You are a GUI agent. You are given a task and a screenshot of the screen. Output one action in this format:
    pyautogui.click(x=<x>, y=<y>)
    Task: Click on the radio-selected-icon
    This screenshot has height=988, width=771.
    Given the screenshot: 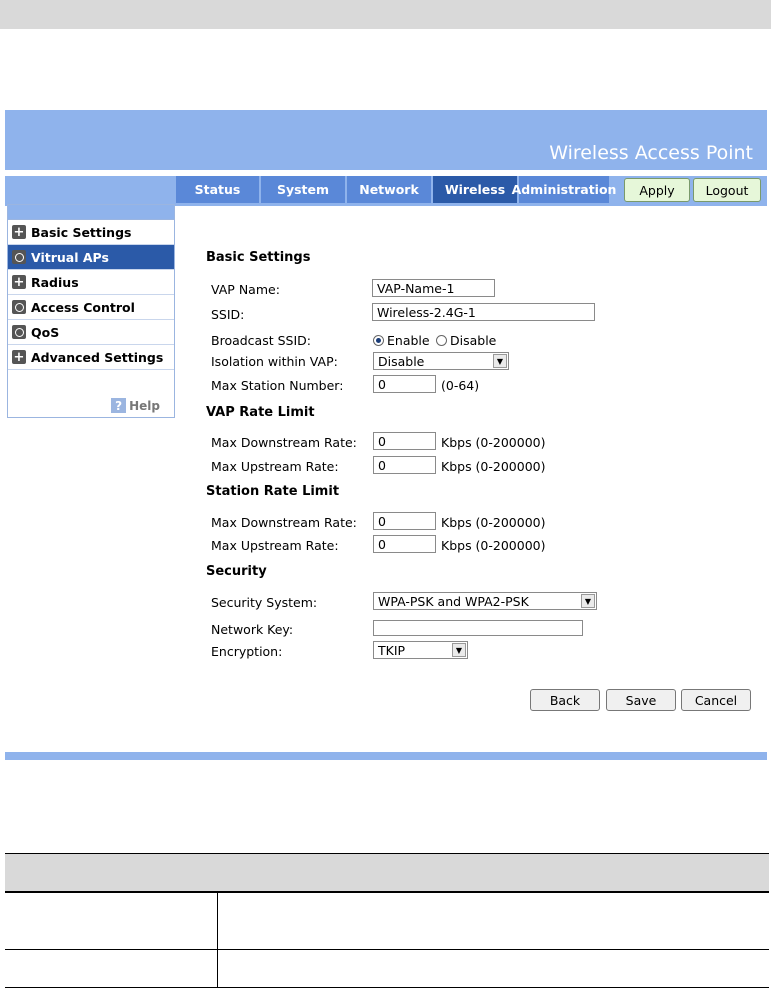 What is the action you would take?
    pyautogui.click(x=378, y=340)
    